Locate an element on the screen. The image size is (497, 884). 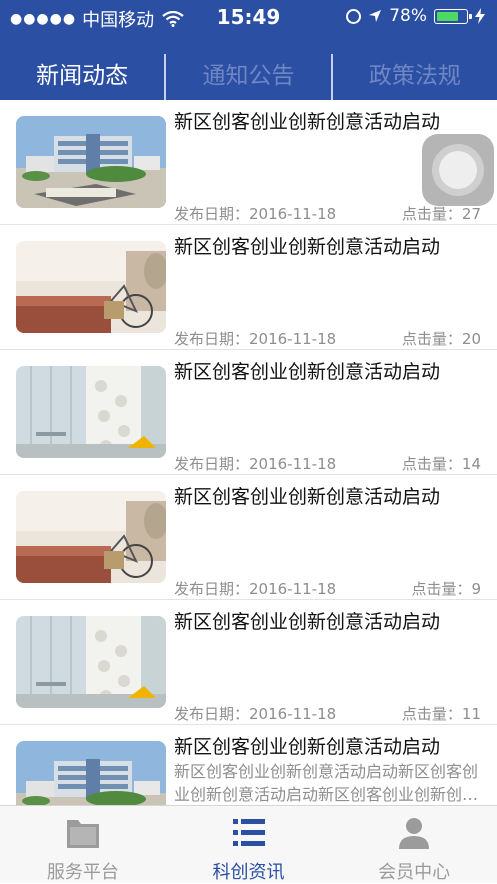
nav-label: 服务平台 is located at coordinates (82, 872).